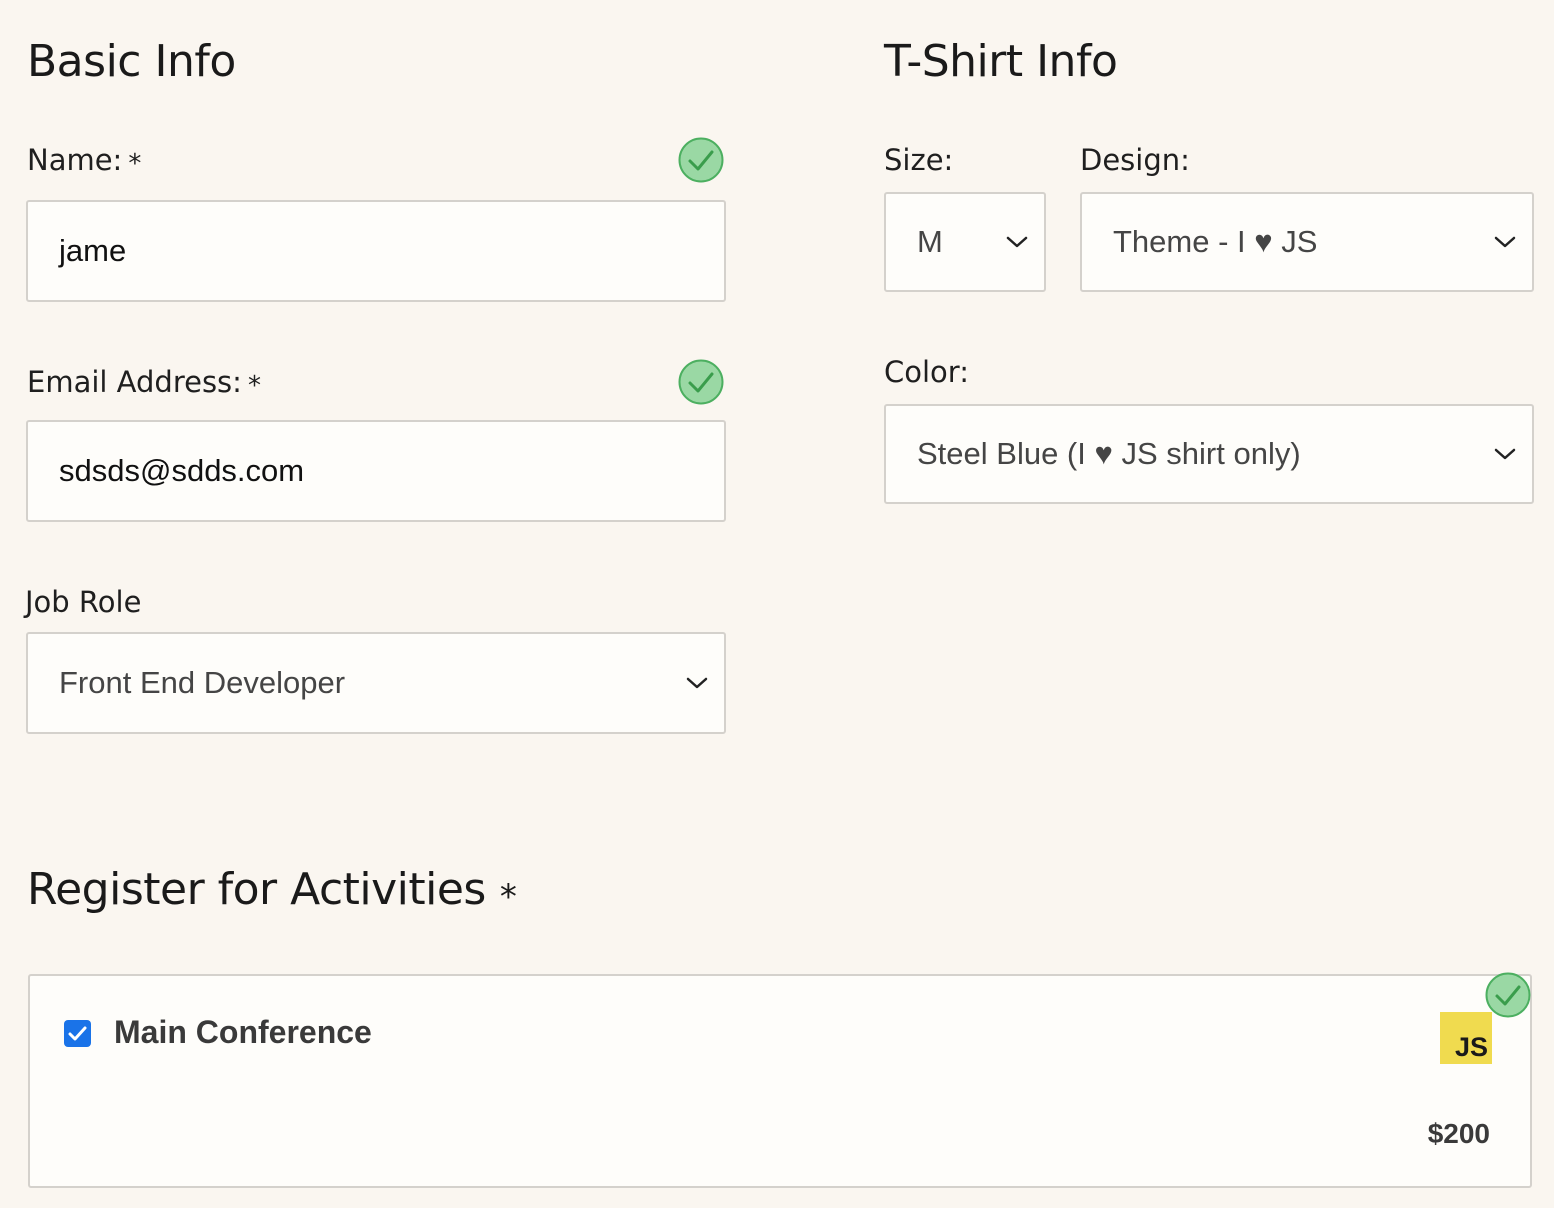  I want to click on job-role-selected-value: Front End Developer, so click(202, 682).